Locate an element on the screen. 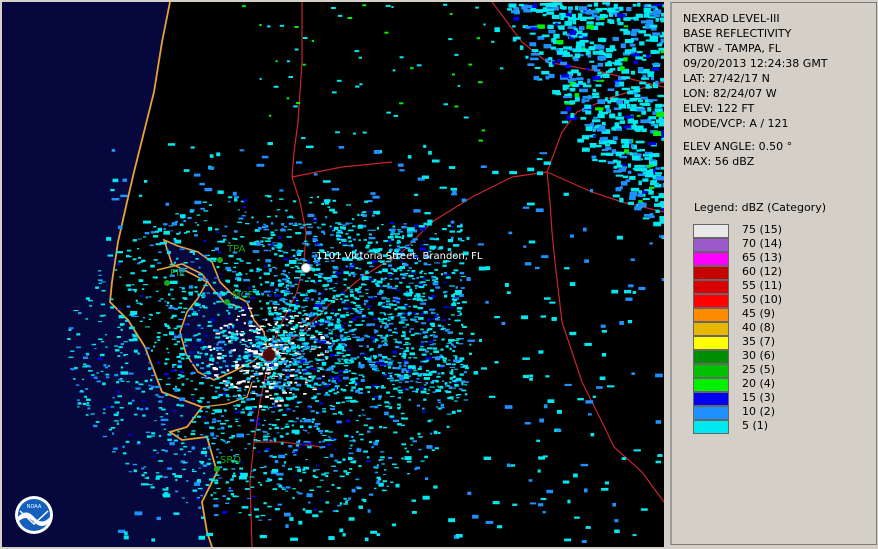  legend-row: 60 (12) is located at coordinates (778, 272).